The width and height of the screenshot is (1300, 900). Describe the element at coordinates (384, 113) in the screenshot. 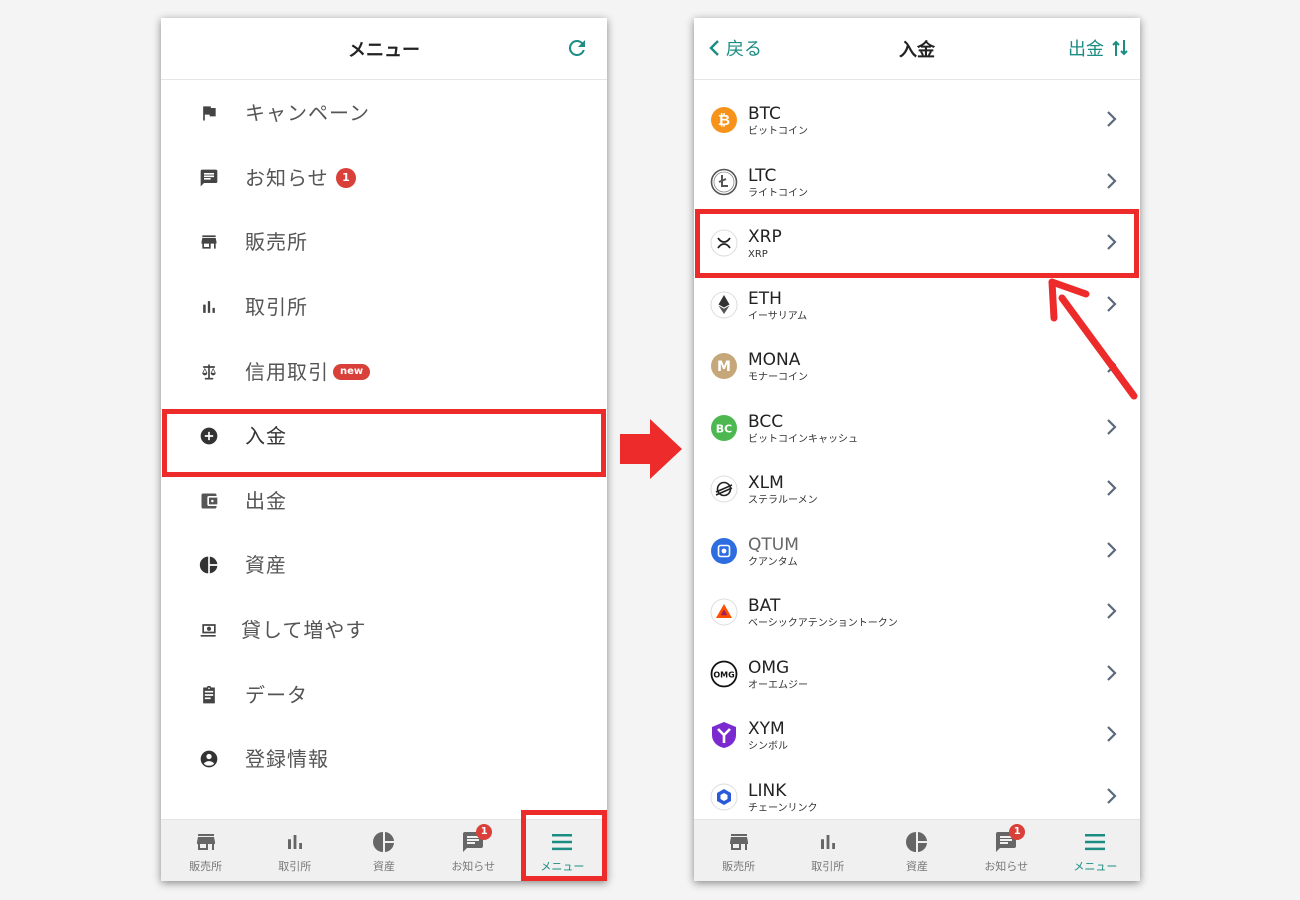

I see `menu-item-campaign: キャンペーン` at that location.